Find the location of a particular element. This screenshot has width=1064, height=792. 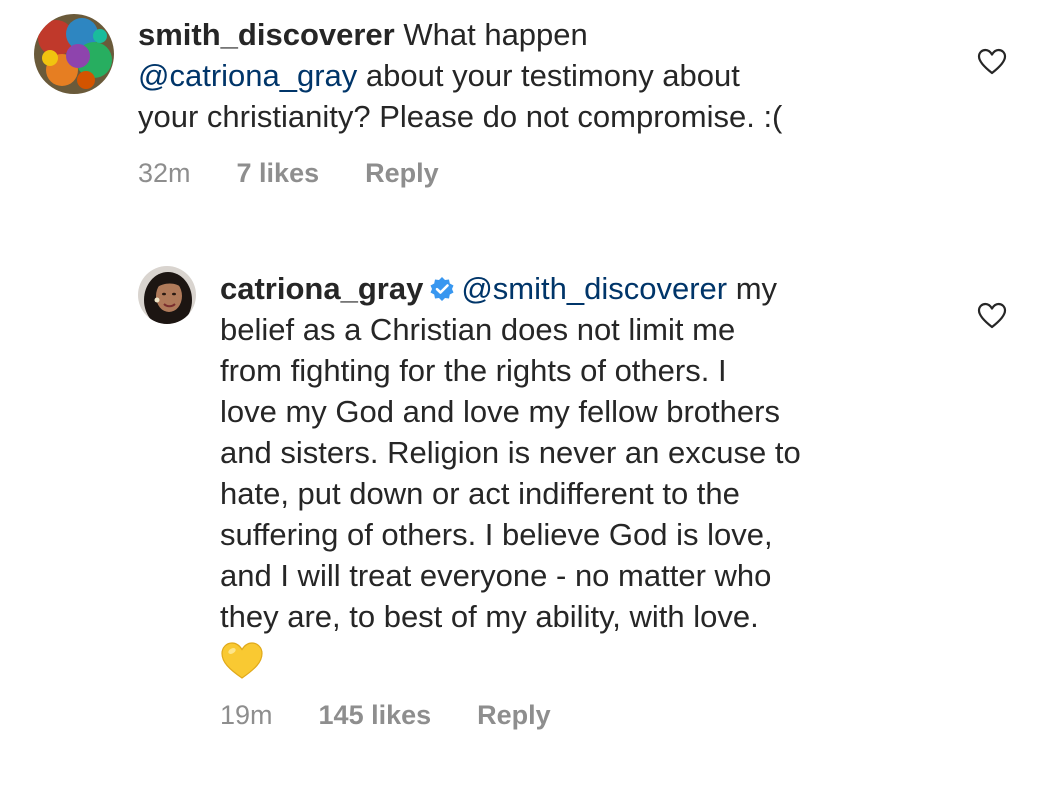

comment-line: belief as a Christian does not limit me is located at coordinates (478, 329).